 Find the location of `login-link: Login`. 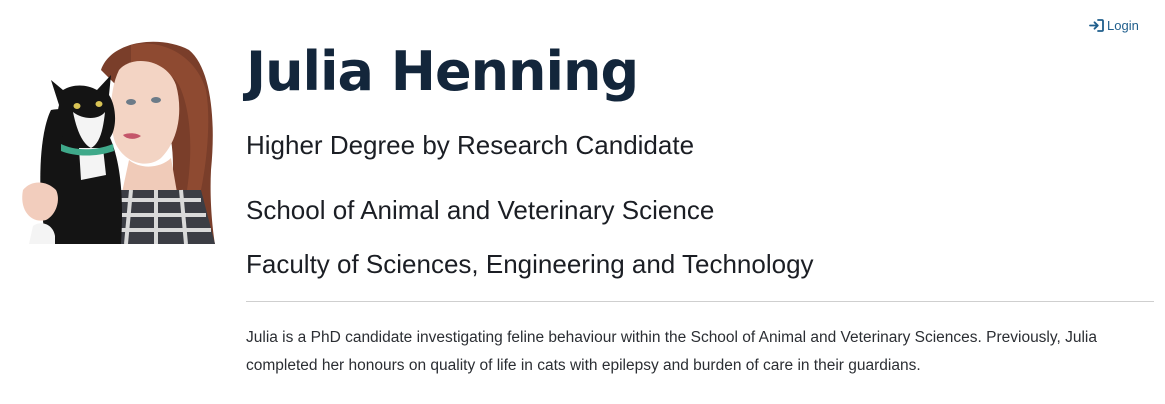

login-link: Login is located at coordinates (1114, 25).